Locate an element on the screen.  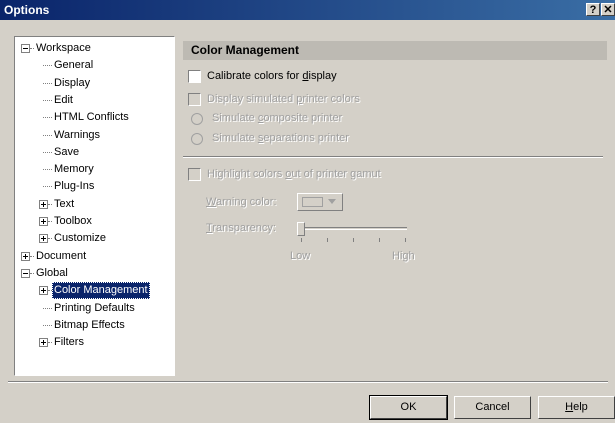
tree-item-label: Warnings is located at coordinates (77, 135).